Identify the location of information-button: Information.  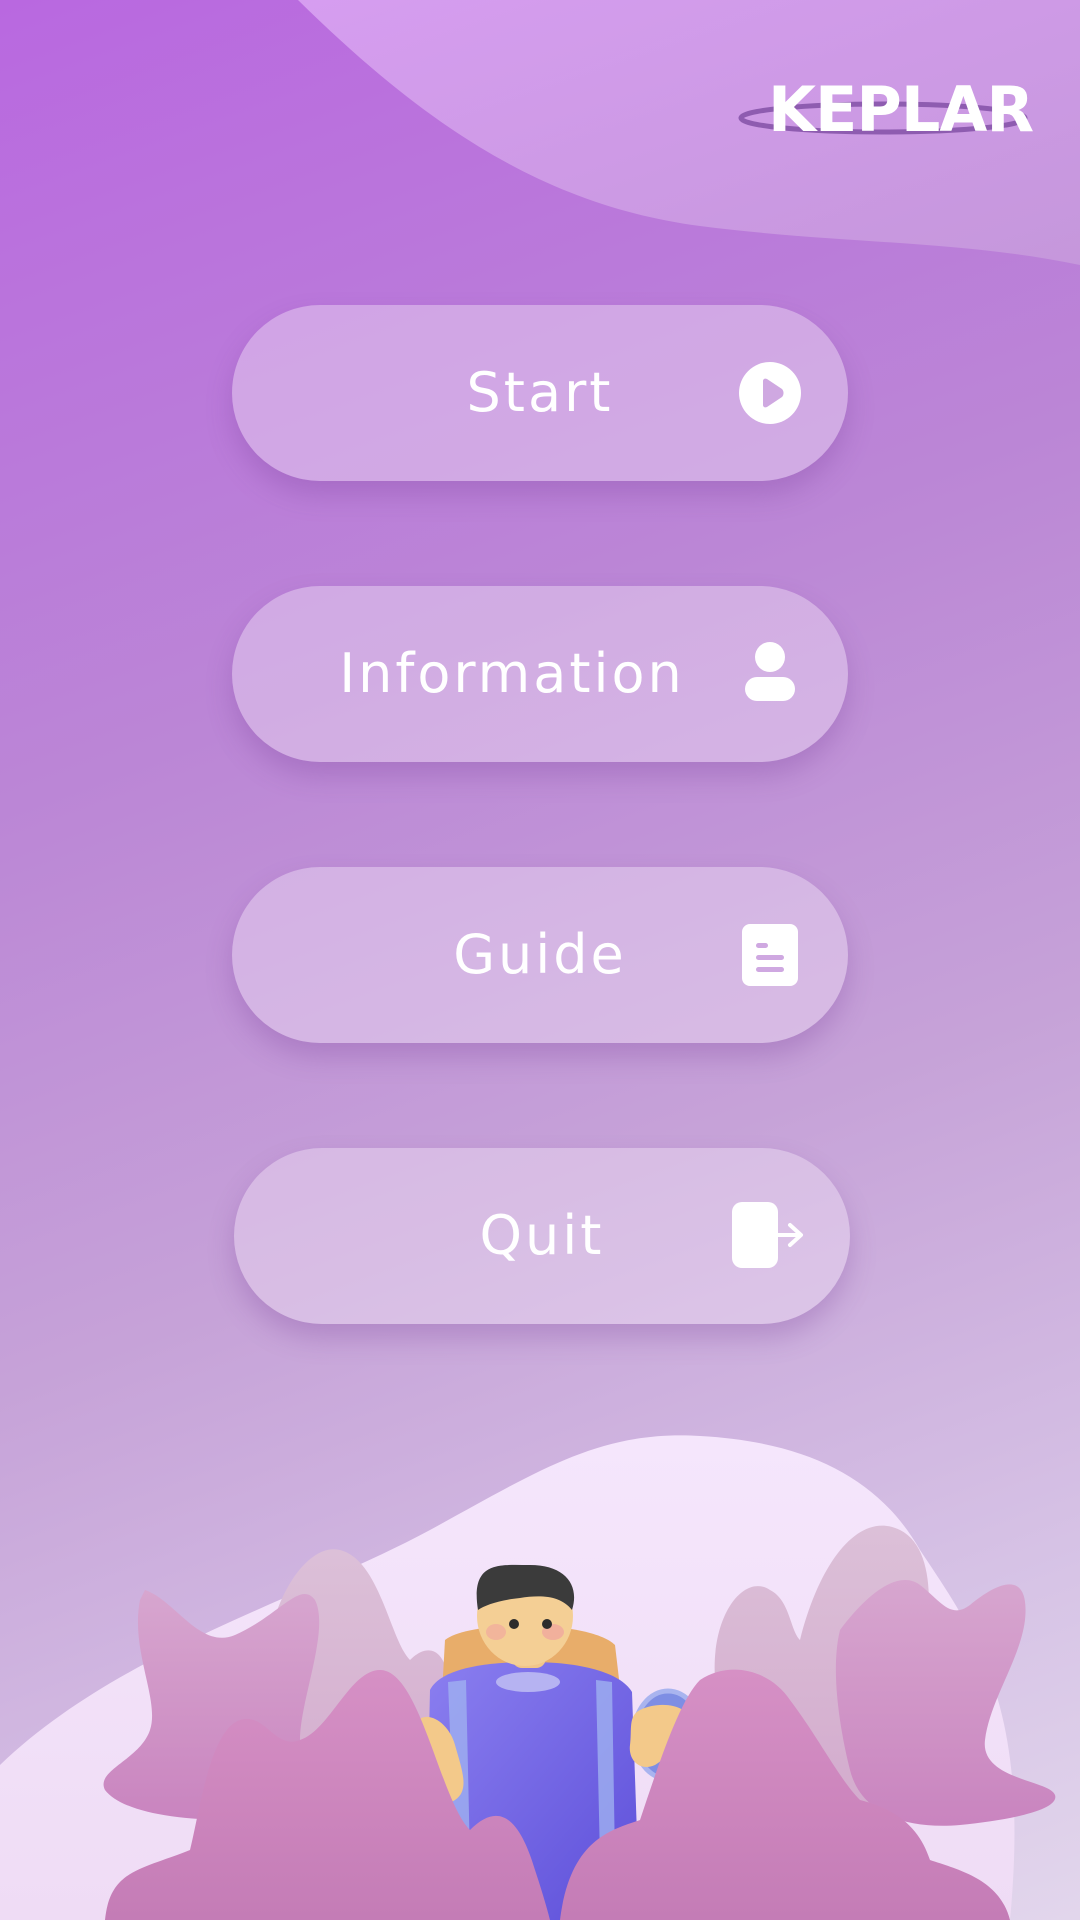
(540, 674).